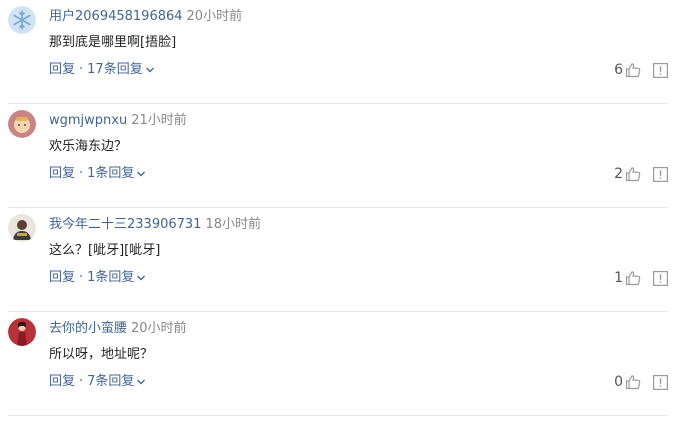 This screenshot has width=699, height=421. What do you see at coordinates (125, 224) in the screenshot?
I see `username: 我今年二十三233906731` at bounding box center [125, 224].